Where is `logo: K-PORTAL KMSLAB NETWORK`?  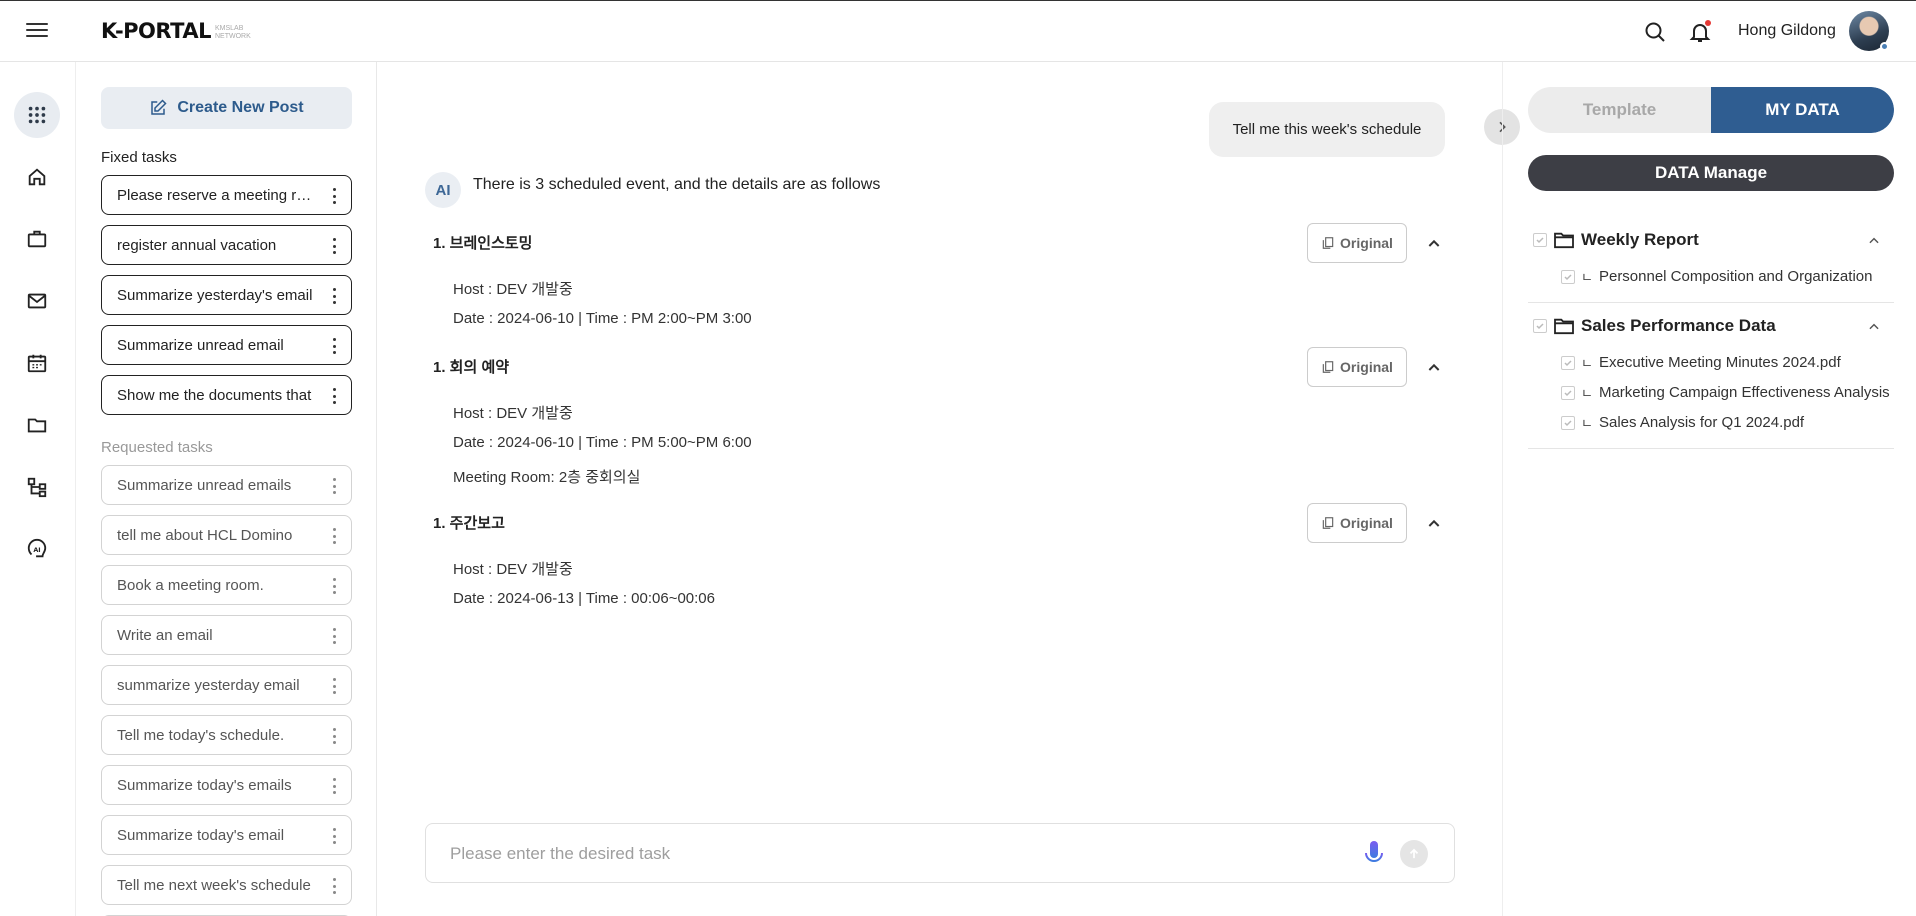
logo: K-PORTAL KMSLAB NETWORK is located at coordinates (178, 31).